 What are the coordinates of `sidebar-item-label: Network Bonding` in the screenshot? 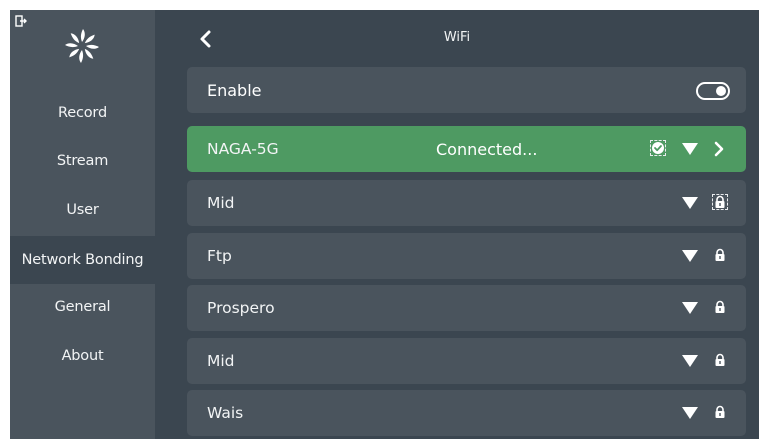 It's located at (82, 260).